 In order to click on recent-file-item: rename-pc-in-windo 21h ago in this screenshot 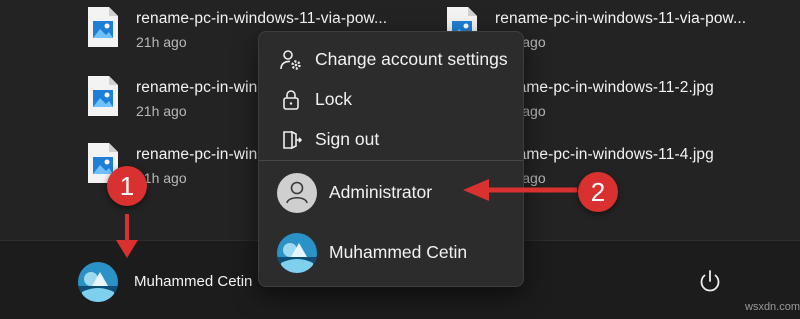, I will do `click(180, 98)`.